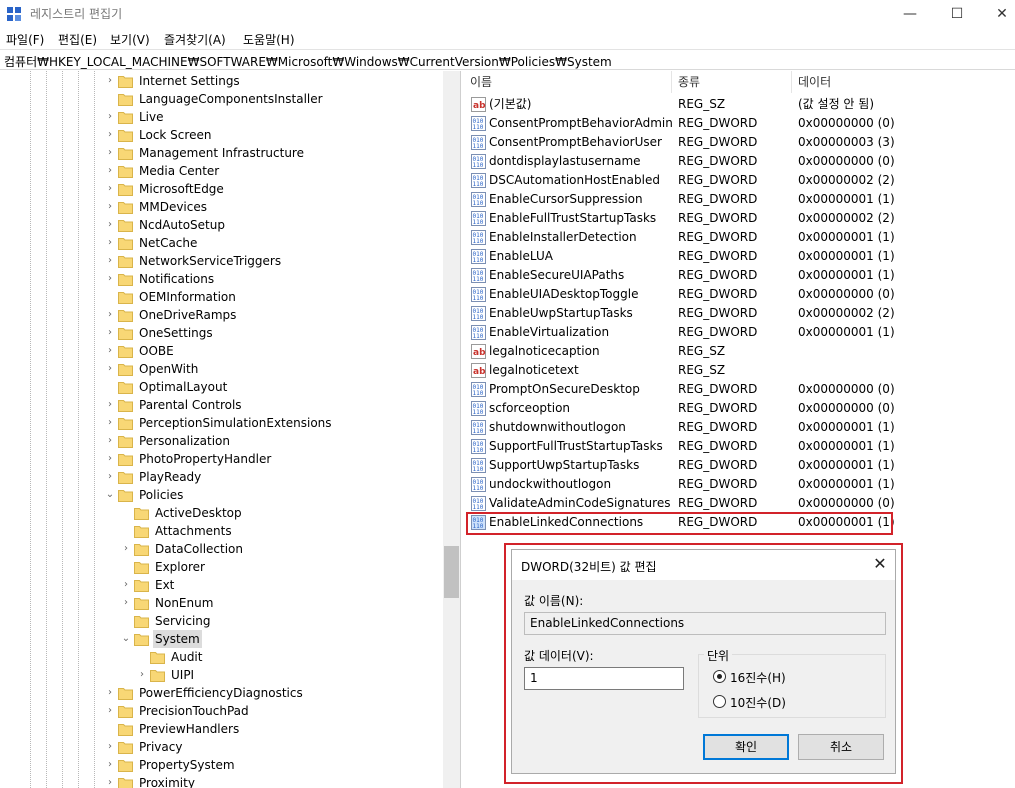  What do you see at coordinates (530, 408) in the screenshot?
I see `value-name: scforceoption` at bounding box center [530, 408].